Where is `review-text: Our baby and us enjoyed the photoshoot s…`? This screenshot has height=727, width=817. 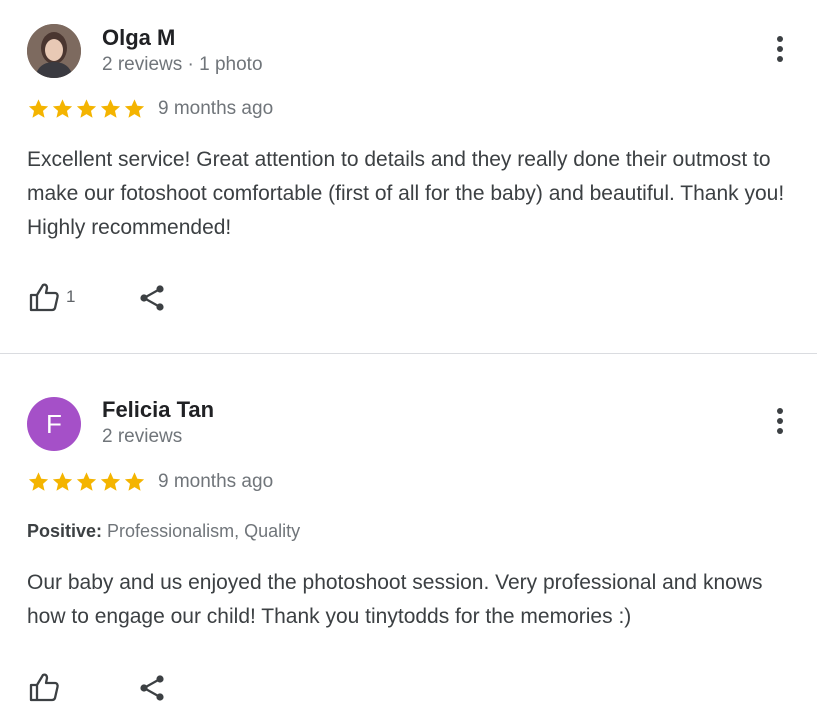
review-text: Our baby and us enjoyed the photoshoot s… is located at coordinates (395, 599).